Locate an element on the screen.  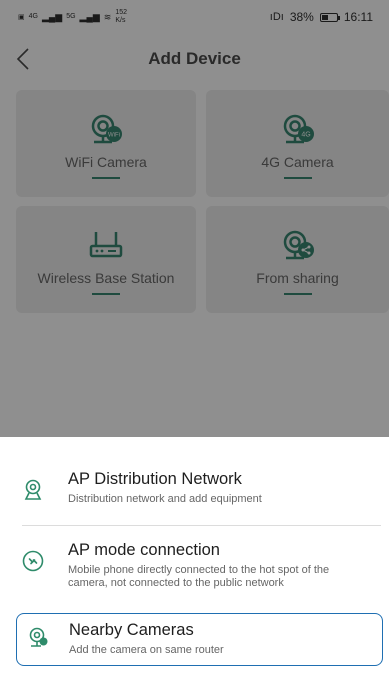
option-description: Add the camera on same router is located at coordinates (146, 650).